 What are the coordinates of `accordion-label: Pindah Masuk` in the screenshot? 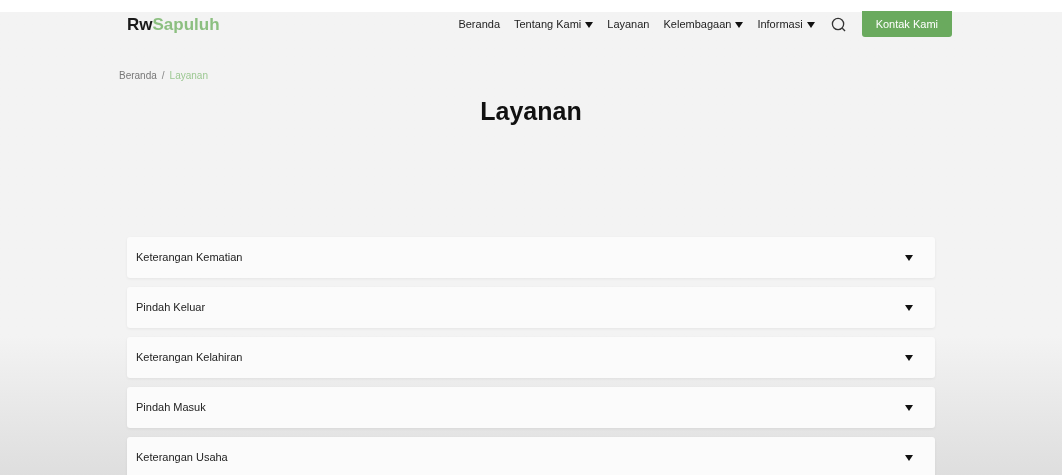 It's located at (171, 408).